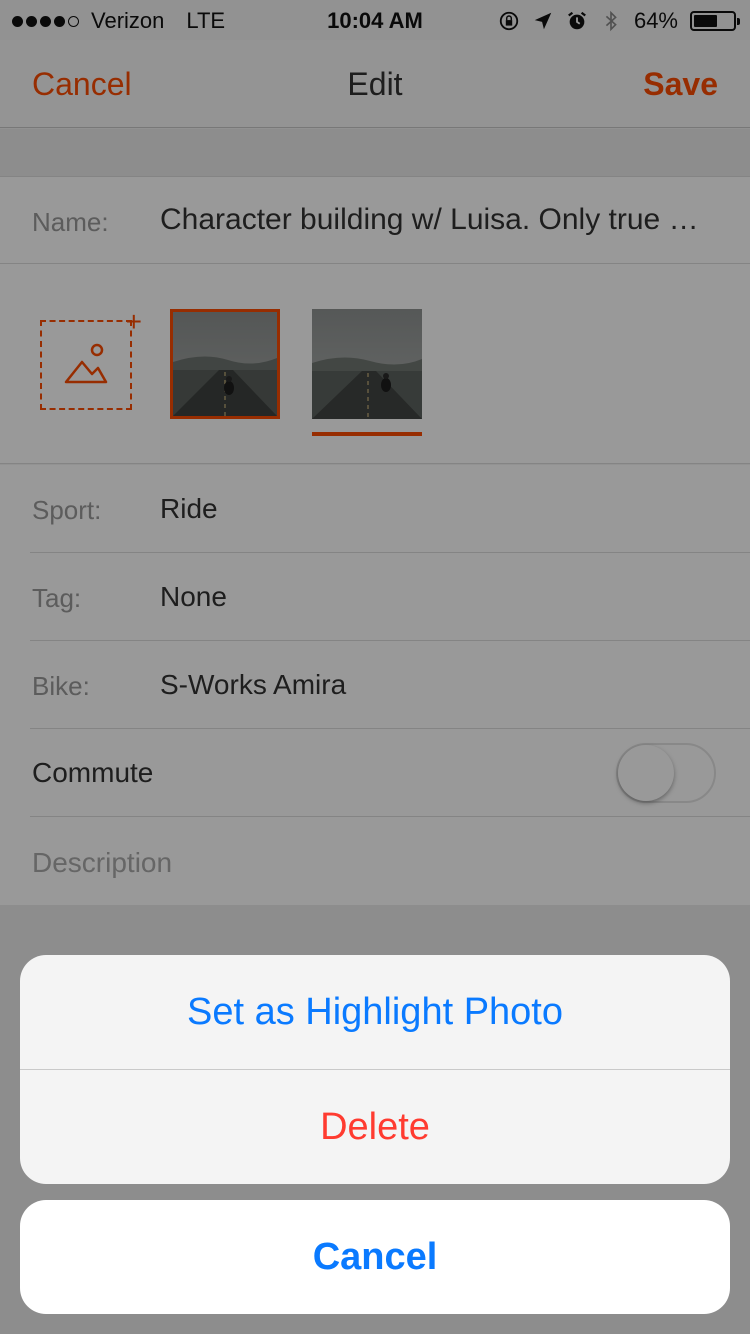 The height and width of the screenshot is (1334, 750). I want to click on action-sheet-cancel-button: Cancel, so click(375, 1257).